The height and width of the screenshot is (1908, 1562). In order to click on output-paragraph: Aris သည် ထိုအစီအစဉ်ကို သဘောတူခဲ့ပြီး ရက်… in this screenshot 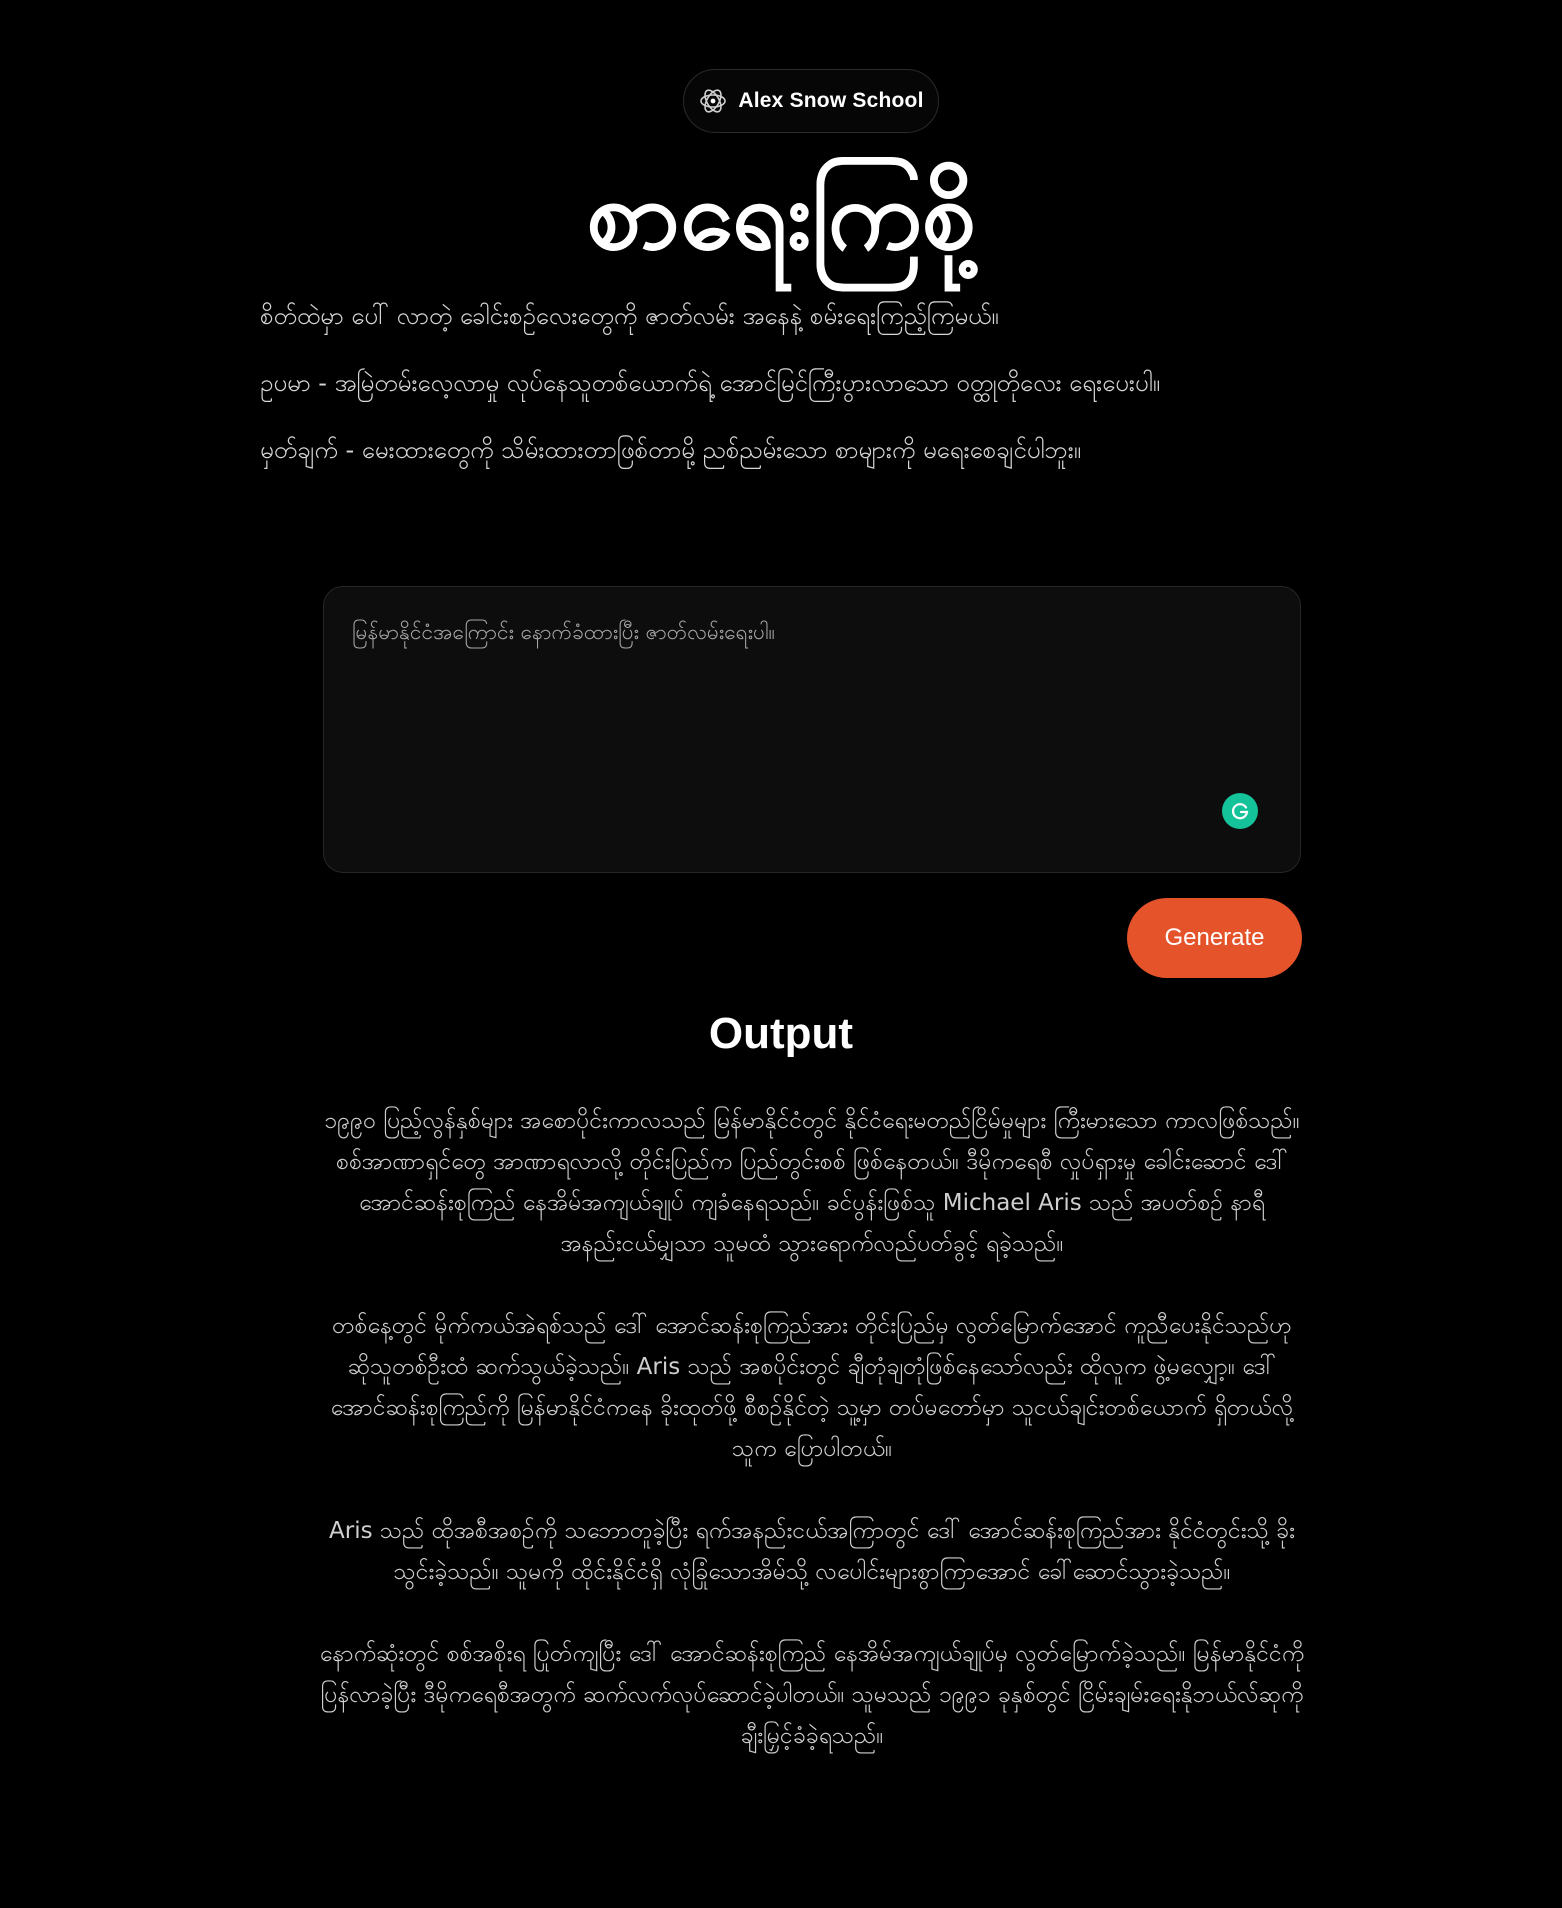, I will do `click(812, 1551)`.